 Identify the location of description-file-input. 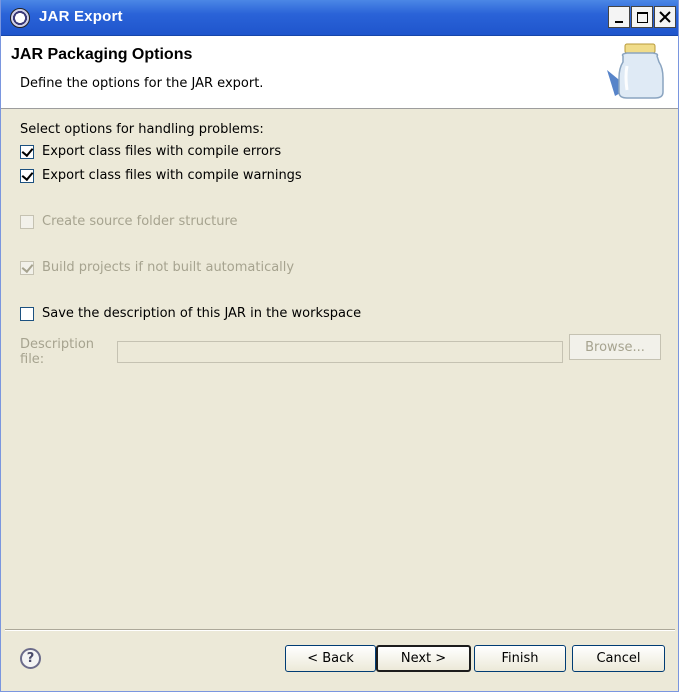
(340, 352).